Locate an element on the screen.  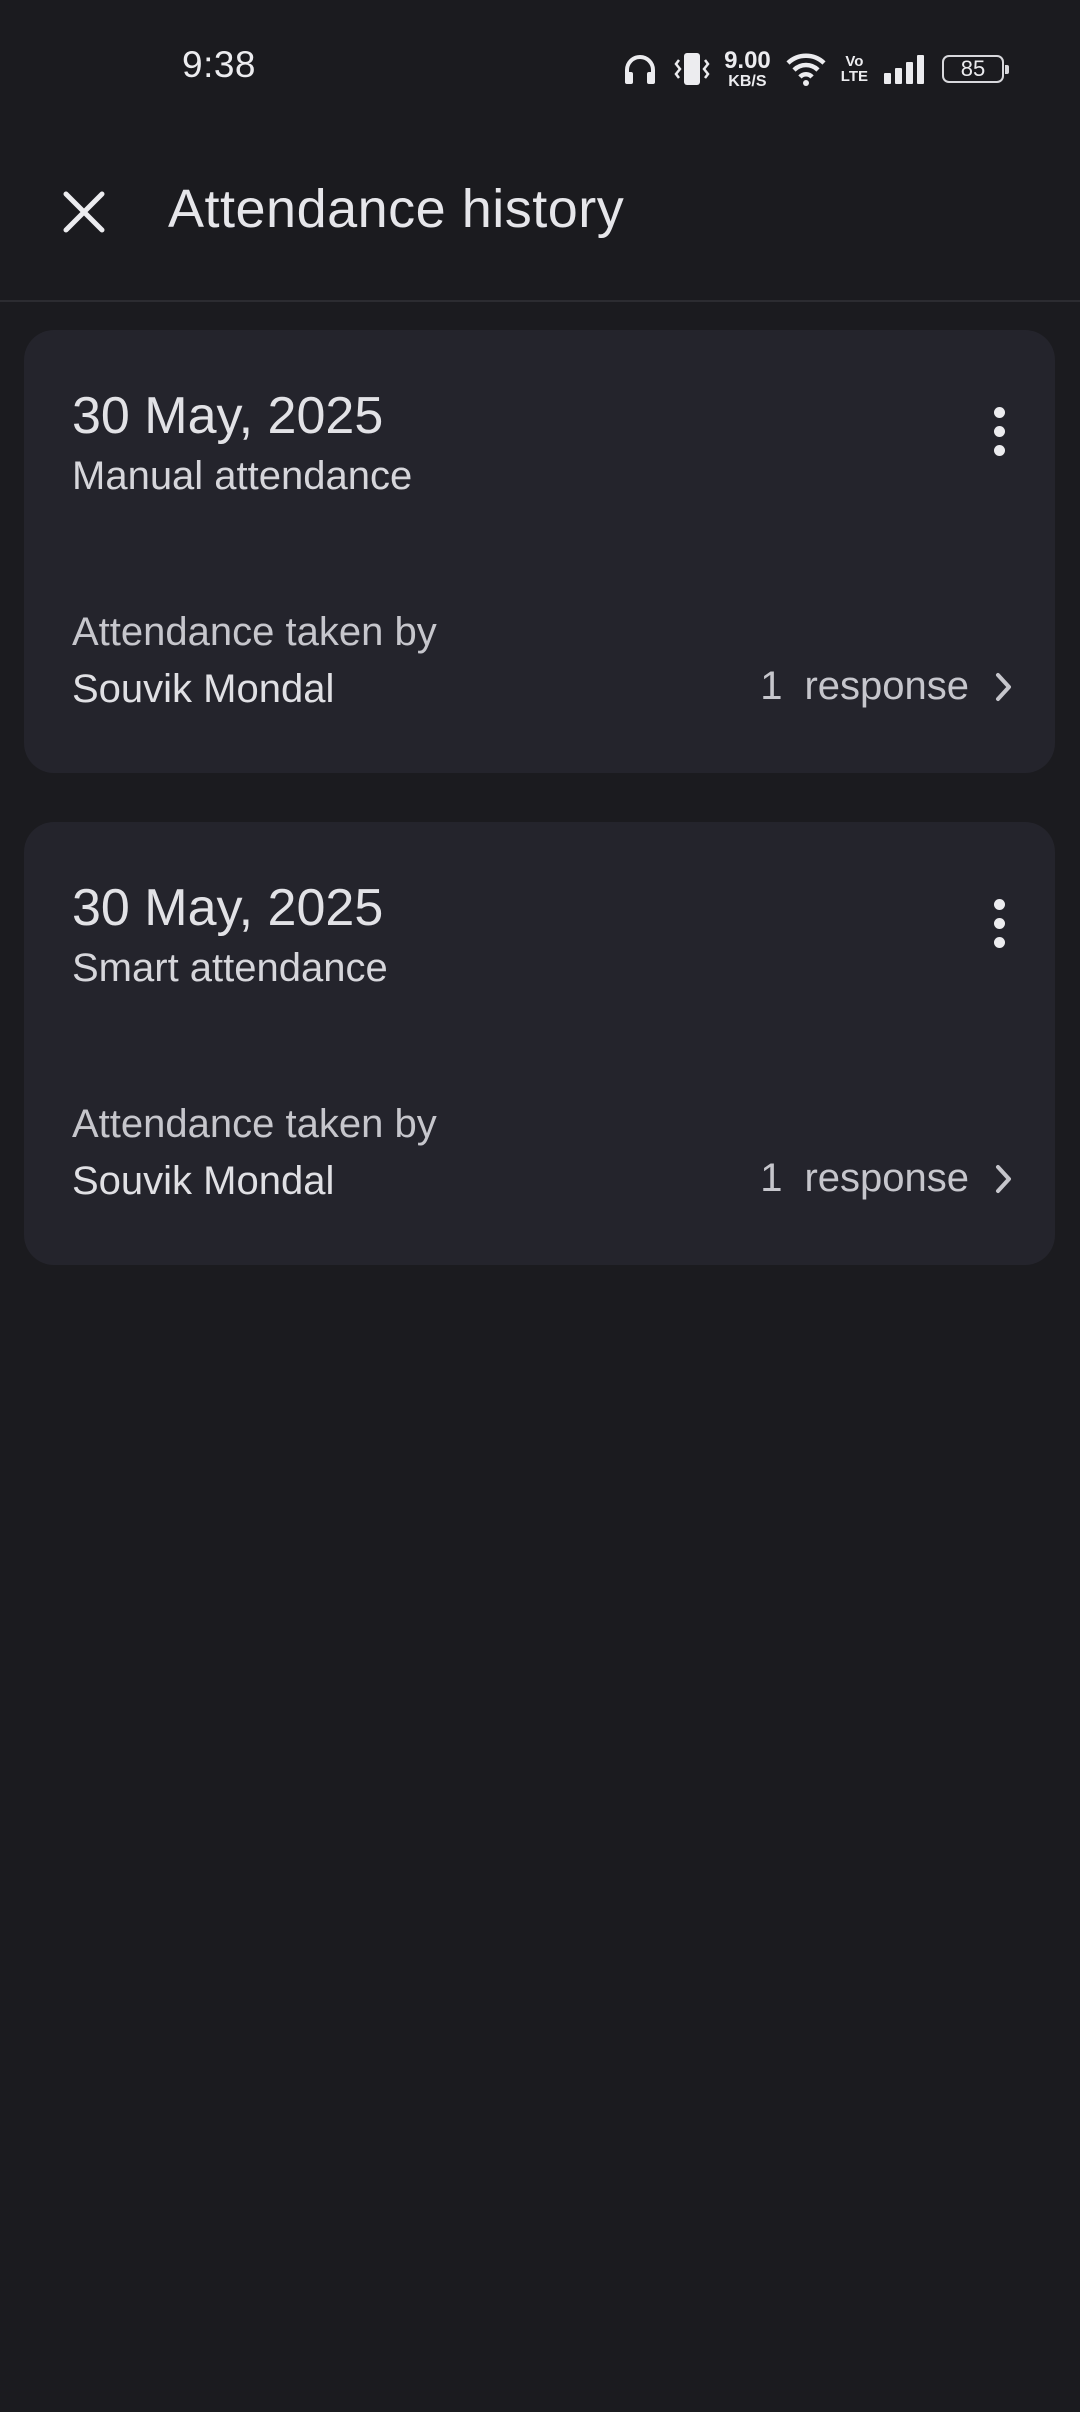
headphones-icon is located at coordinates (640, 69).